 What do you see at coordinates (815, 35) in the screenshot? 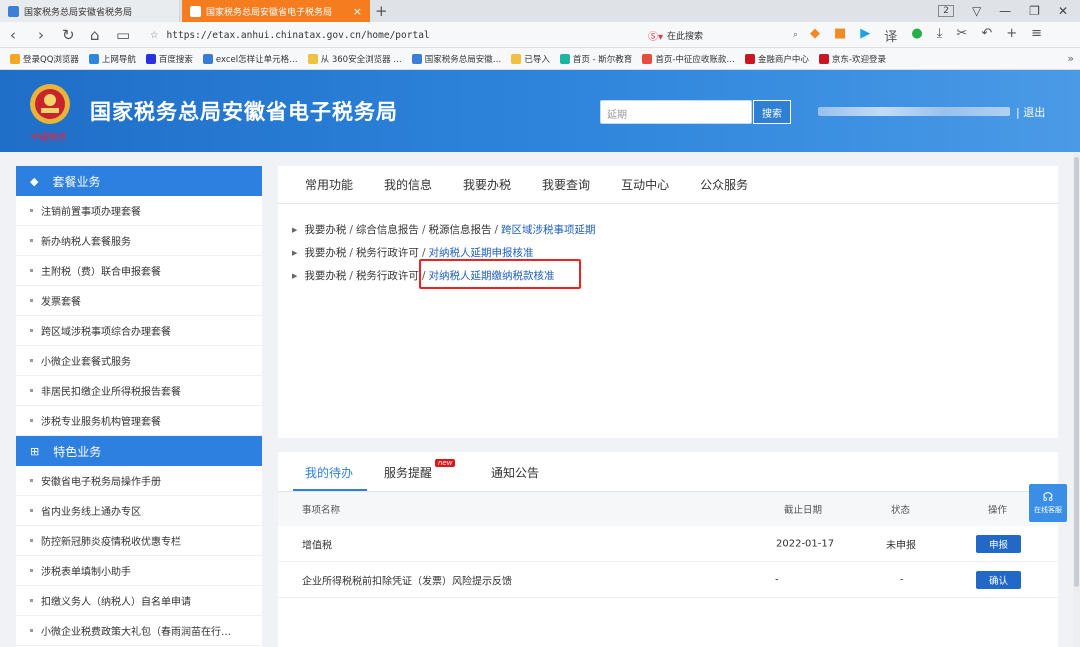
I see `game-icon: ◆` at bounding box center [815, 35].